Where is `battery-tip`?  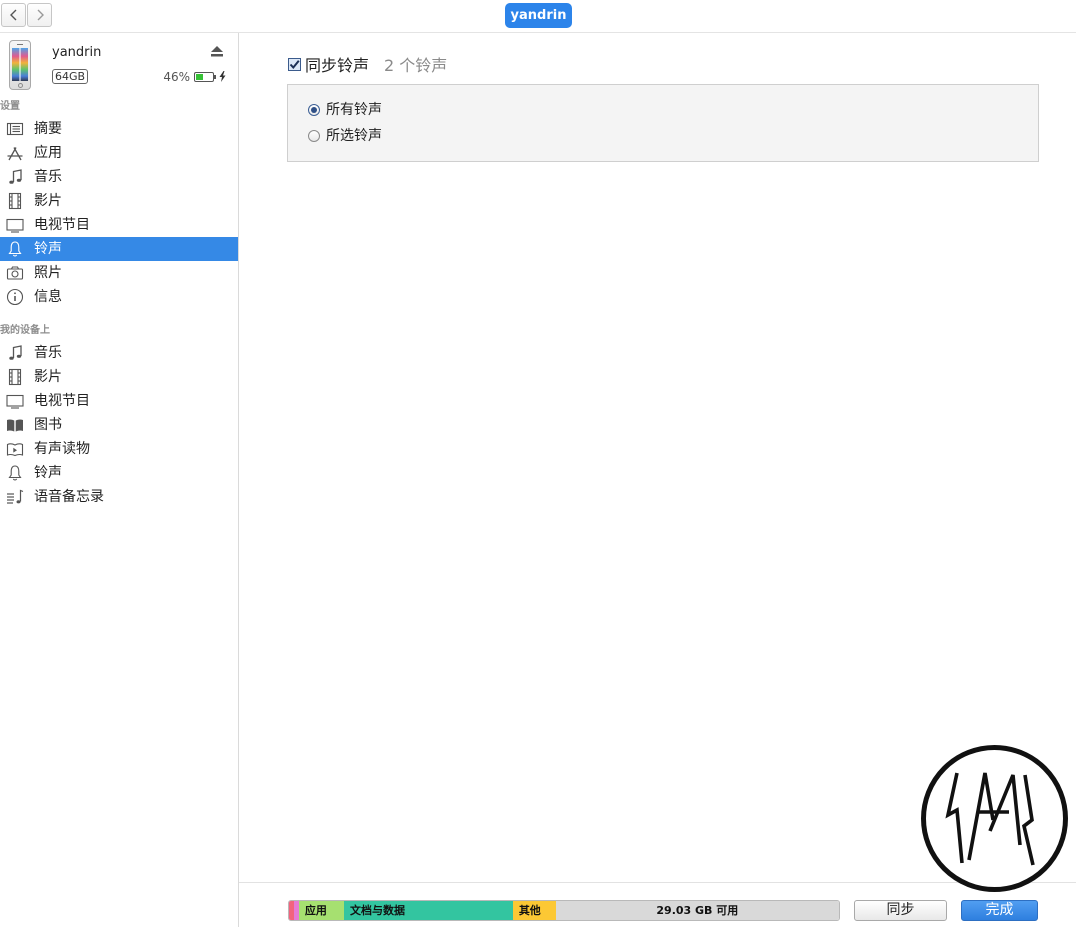 battery-tip is located at coordinates (215, 77).